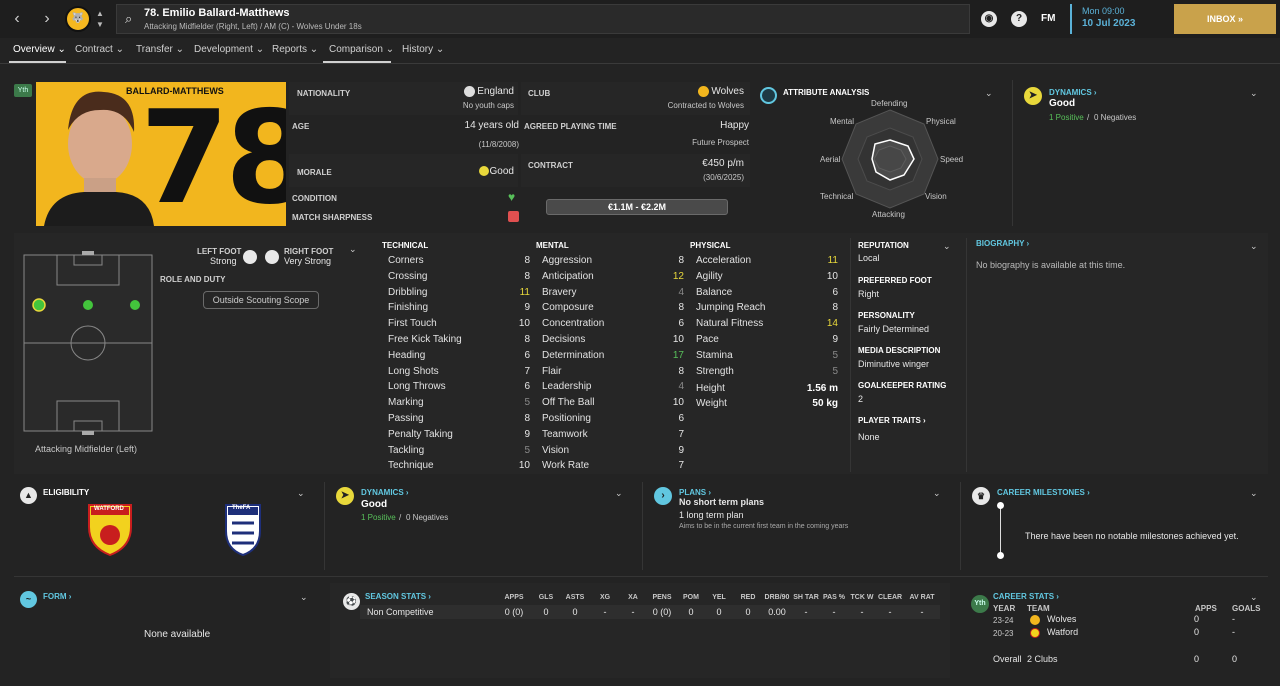  I want to click on date-display: Mon 09:00 10 Jul 2023, so click(1118, 19).